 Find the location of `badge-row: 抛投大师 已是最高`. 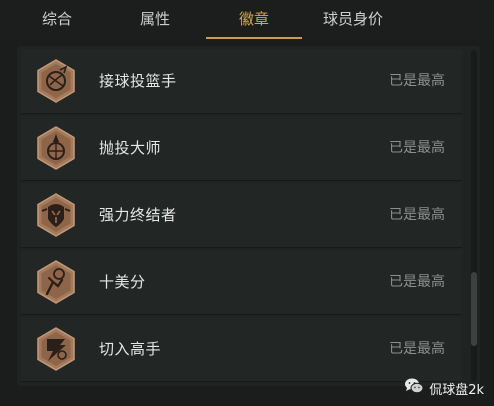

badge-row: 抛投大师 已是最高 is located at coordinates (241, 148).